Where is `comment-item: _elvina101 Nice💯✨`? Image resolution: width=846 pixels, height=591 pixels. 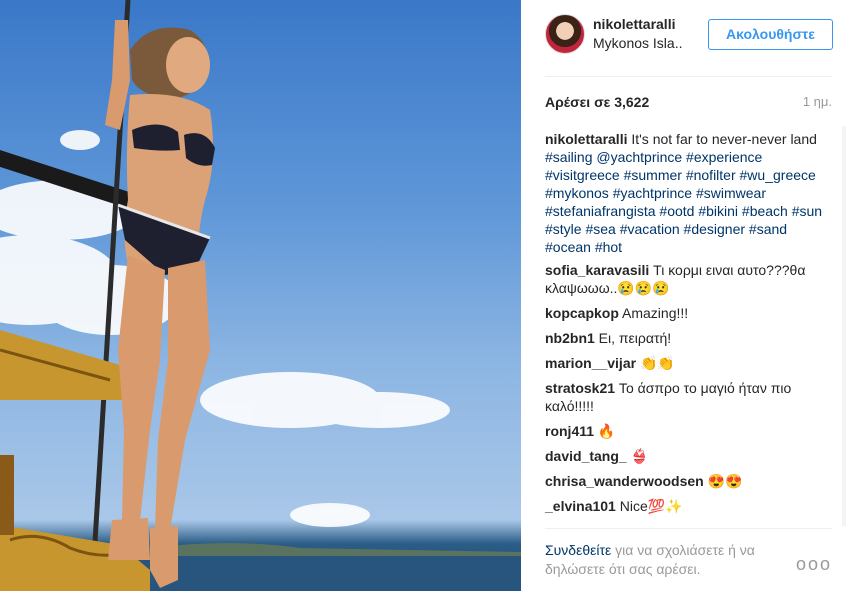 comment-item: _elvina101 Nice💯✨ is located at coordinates (686, 506).